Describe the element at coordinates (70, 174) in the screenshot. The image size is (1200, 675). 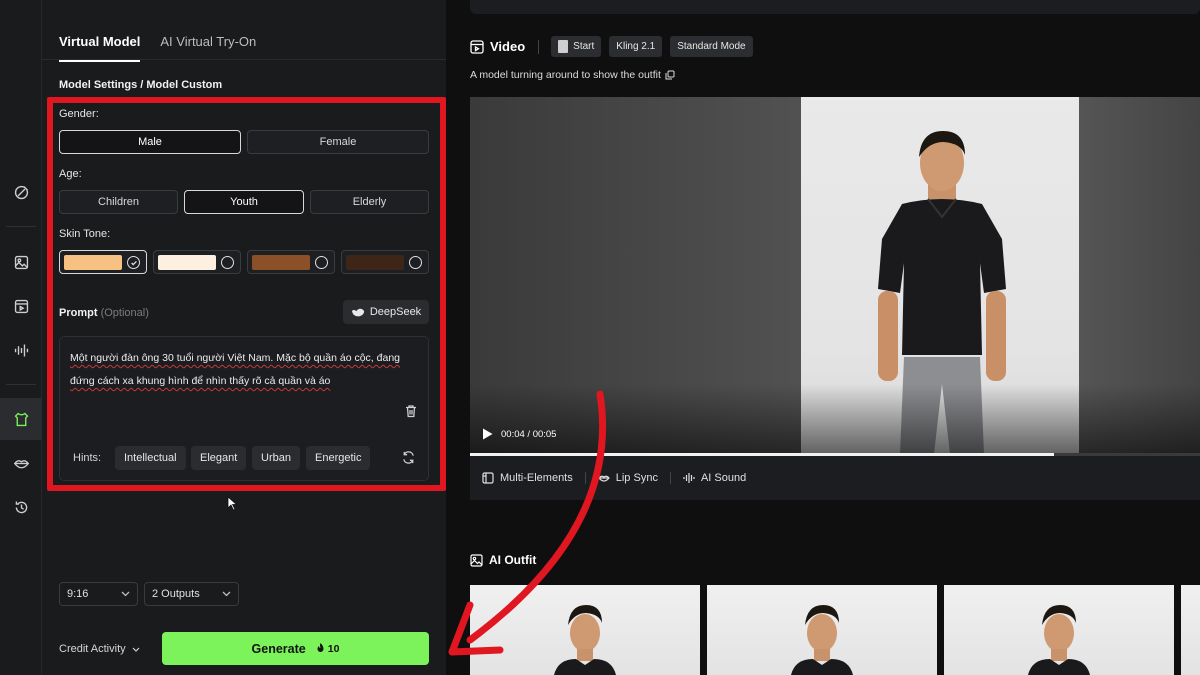
I see `age-label: Age:` at that location.